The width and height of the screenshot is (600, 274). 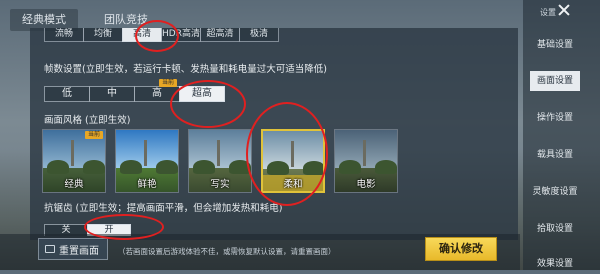 I want to click on style-option-soft: 柔和, so click(x=293, y=161).